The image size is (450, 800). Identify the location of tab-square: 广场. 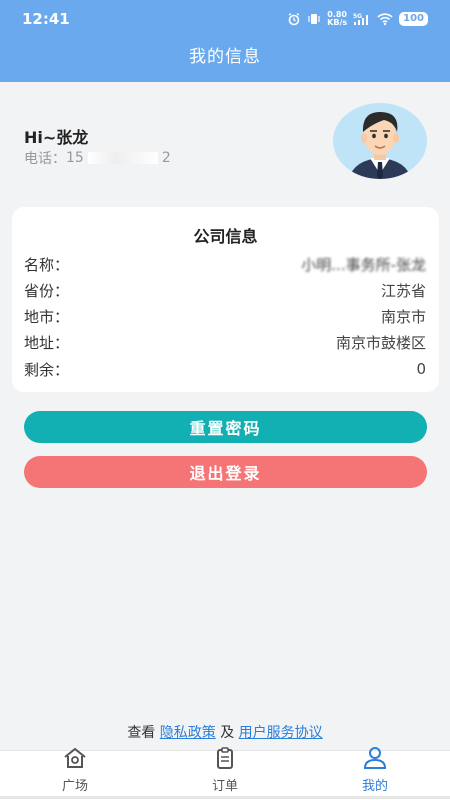
(75, 773).